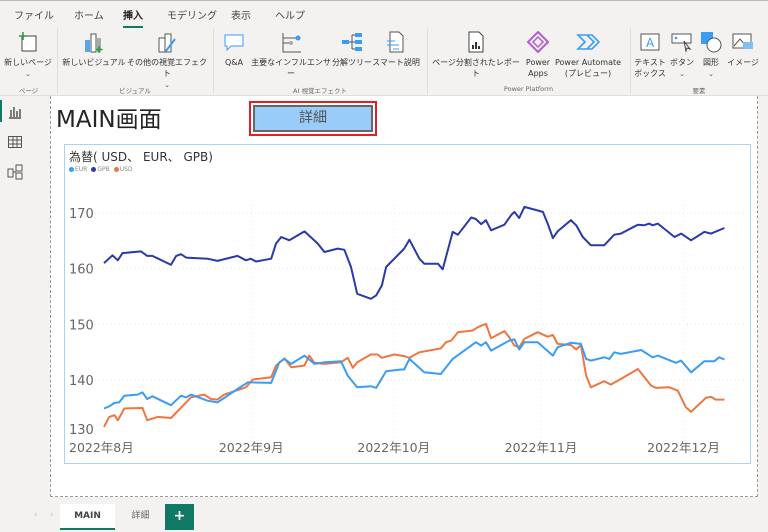 Image resolution: width=768 pixels, height=532 pixels. Describe the element at coordinates (395, 42) in the screenshot. I see `smart-narrative-icon` at that location.